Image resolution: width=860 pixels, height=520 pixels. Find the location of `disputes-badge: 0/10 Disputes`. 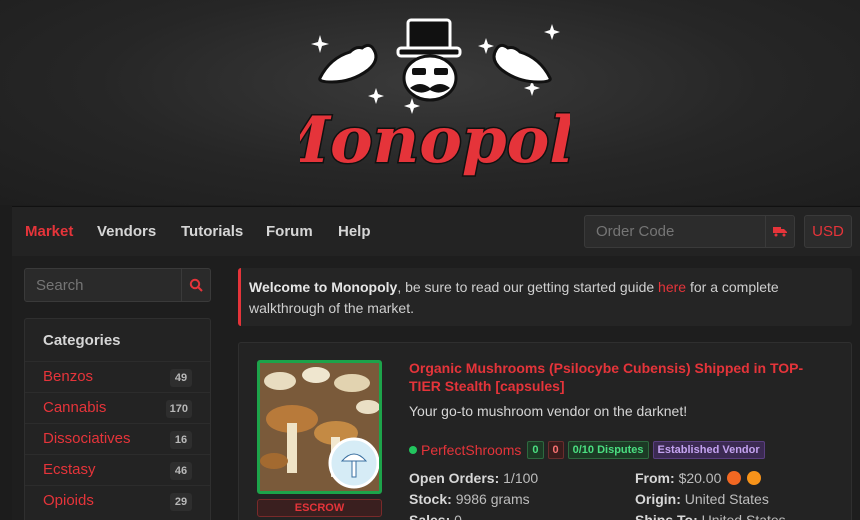

disputes-badge: 0/10 Disputes is located at coordinates (608, 450).